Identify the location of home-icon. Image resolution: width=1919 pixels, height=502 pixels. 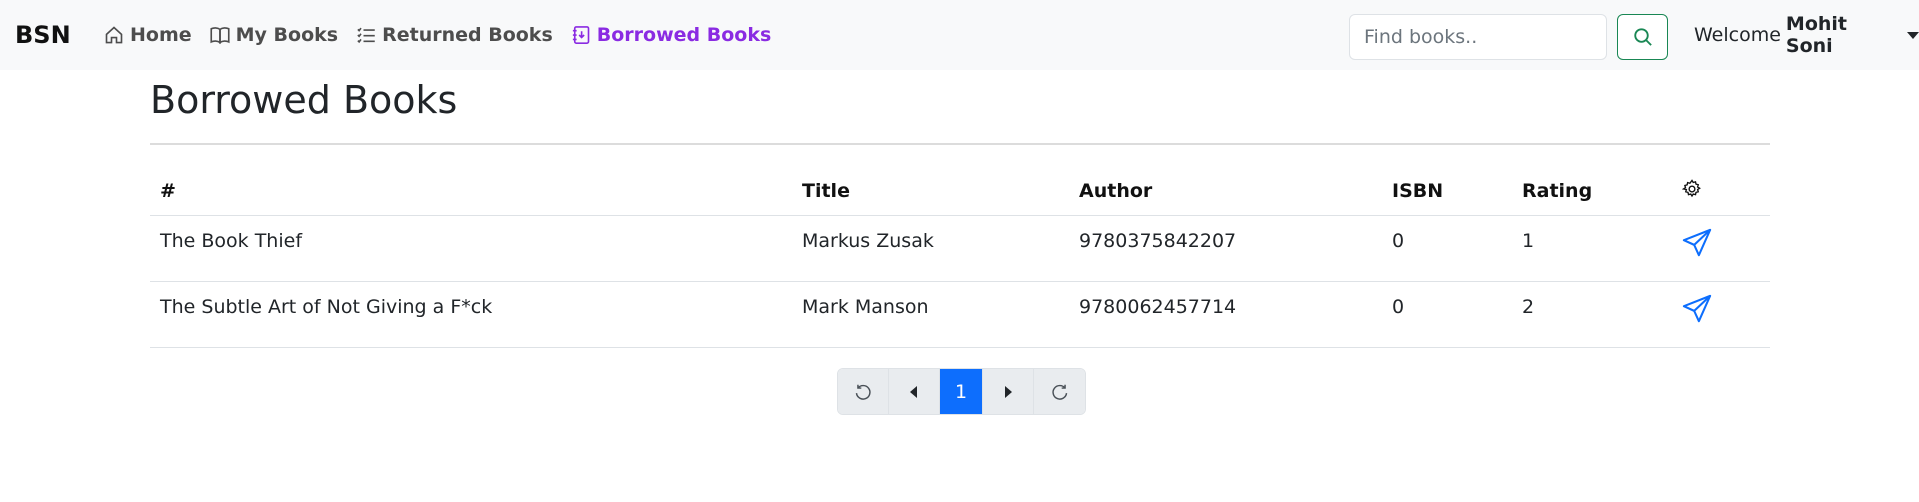
(114, 35).